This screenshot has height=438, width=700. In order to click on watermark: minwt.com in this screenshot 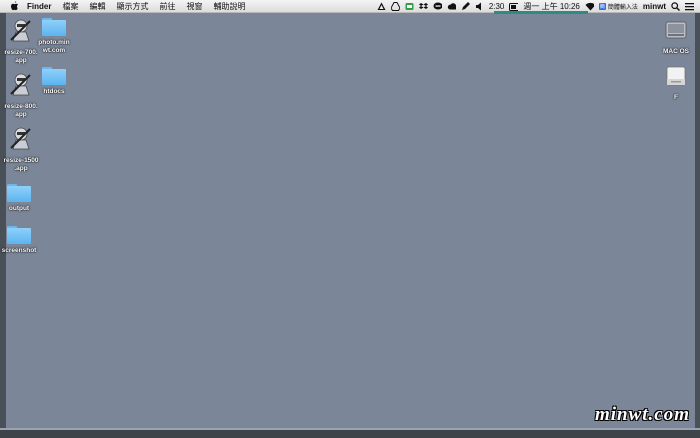, I will do `click(642, 414)`.